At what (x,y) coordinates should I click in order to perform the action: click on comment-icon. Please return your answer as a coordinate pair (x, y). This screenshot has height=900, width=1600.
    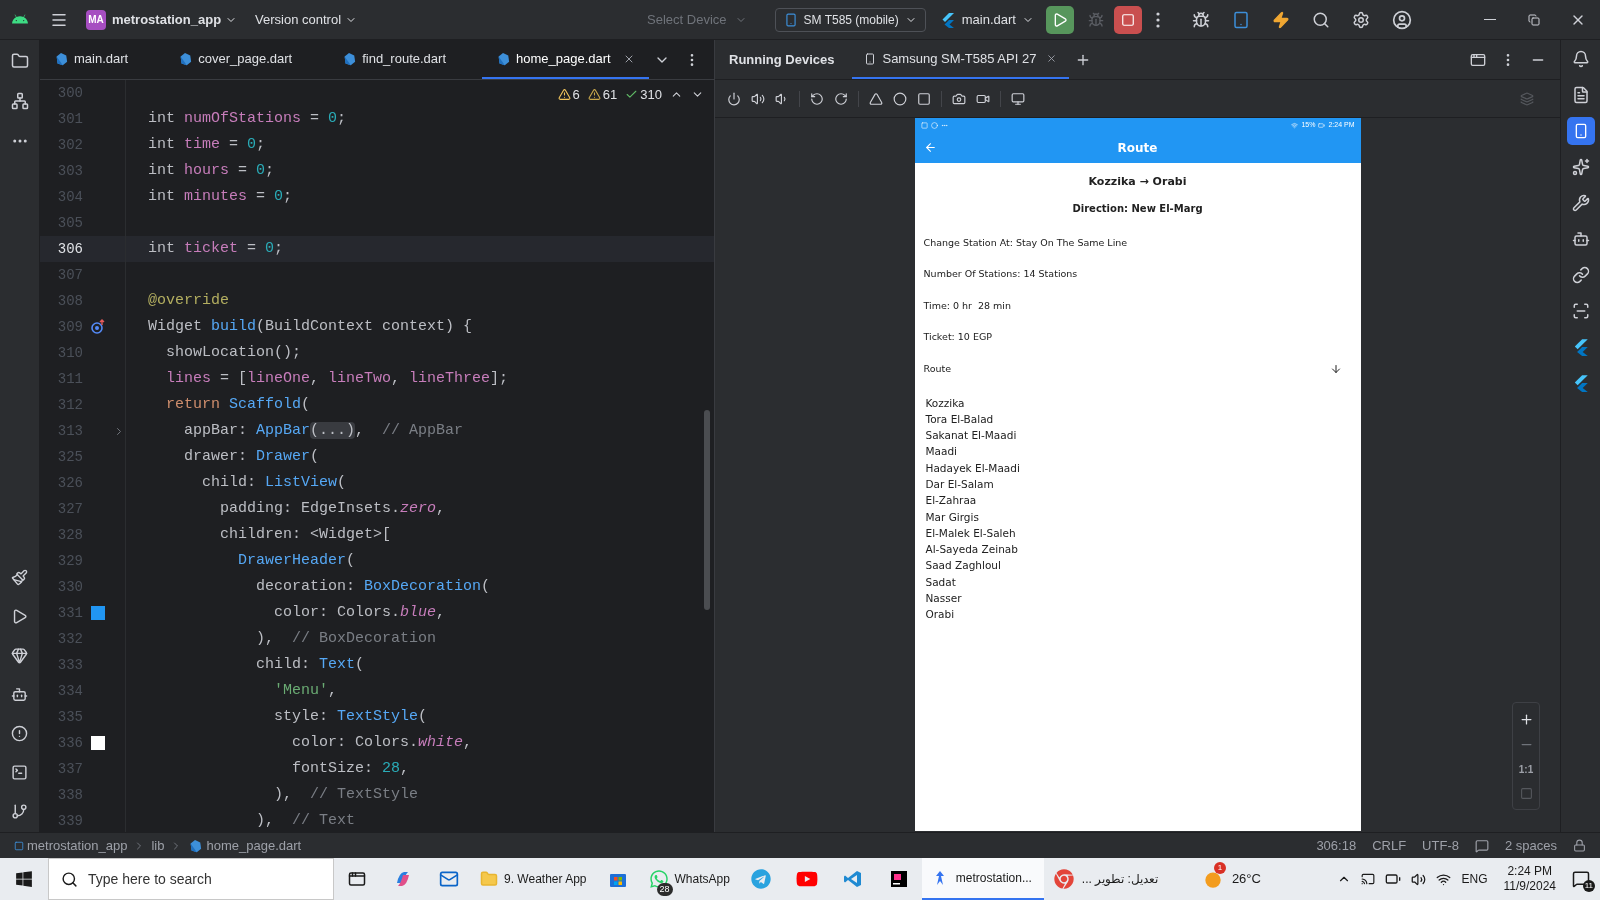
    Looking at the image, I should click on (1481, 845).